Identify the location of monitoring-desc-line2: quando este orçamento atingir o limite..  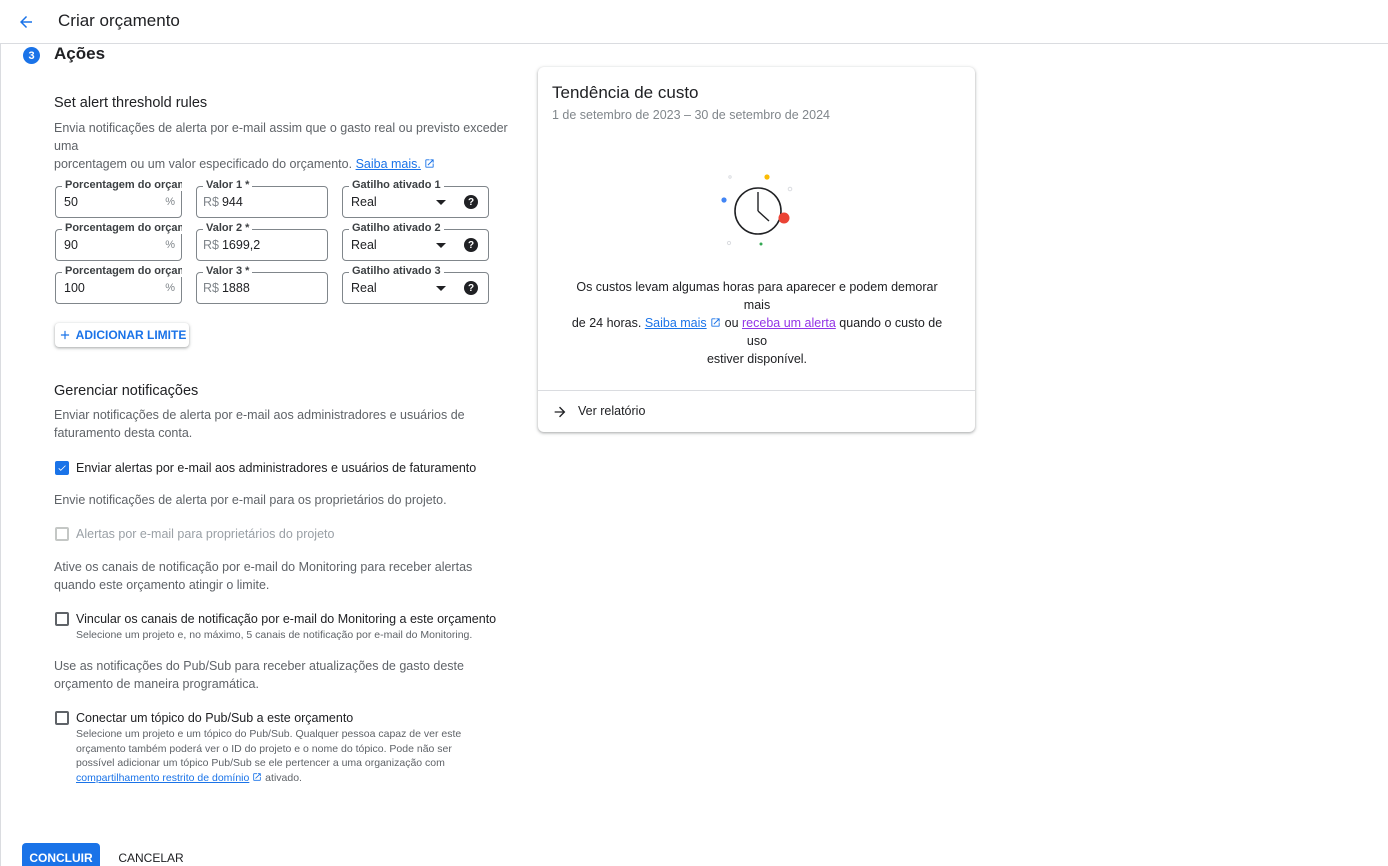
(162, 585).